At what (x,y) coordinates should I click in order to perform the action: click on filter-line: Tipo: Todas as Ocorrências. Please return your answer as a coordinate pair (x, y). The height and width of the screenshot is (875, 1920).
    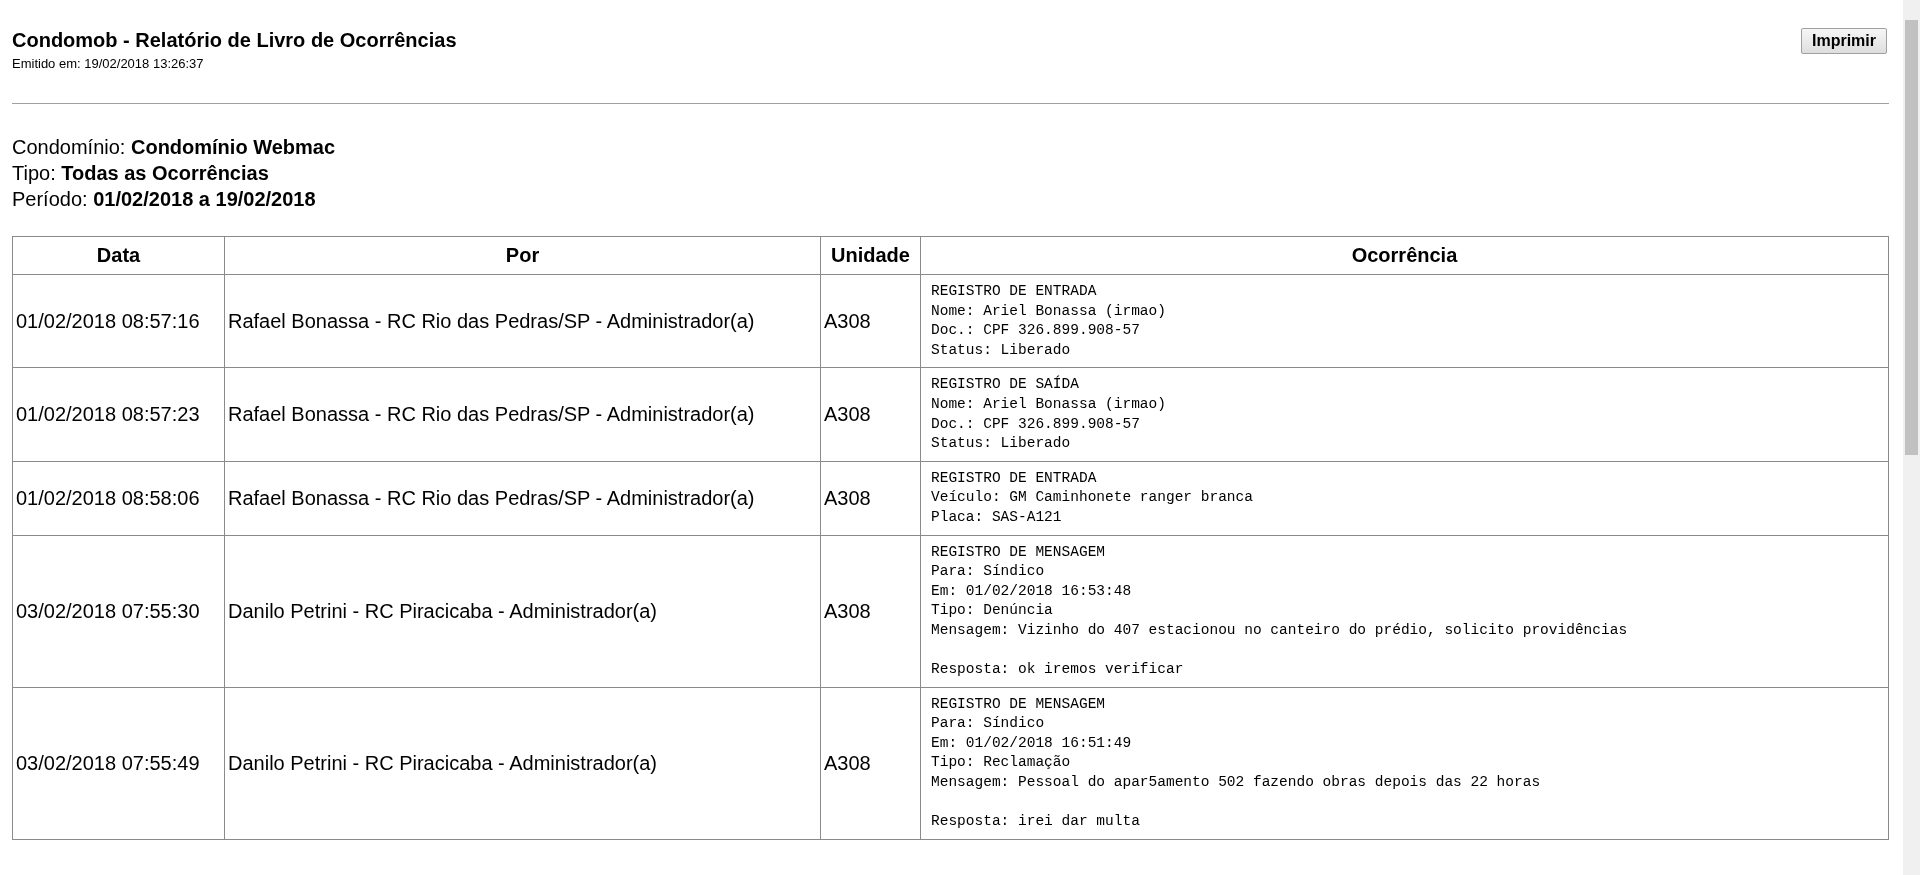
    Looking at the image, I should click on (141, 173).